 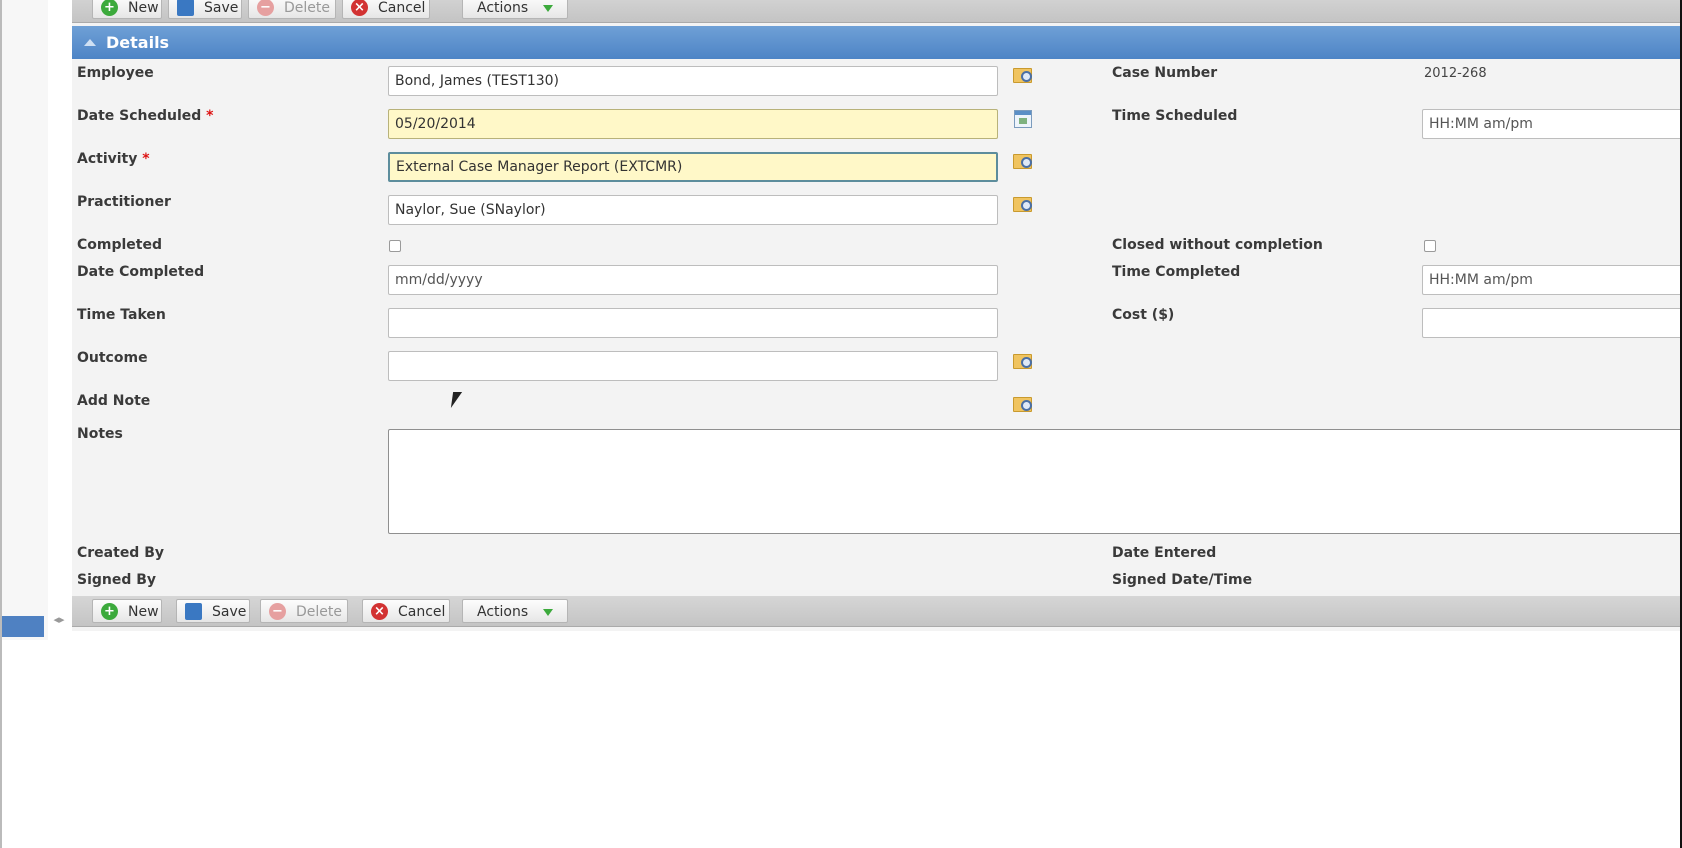 I want to click on activity-lookup-icon, so click(x=1023, y=161).